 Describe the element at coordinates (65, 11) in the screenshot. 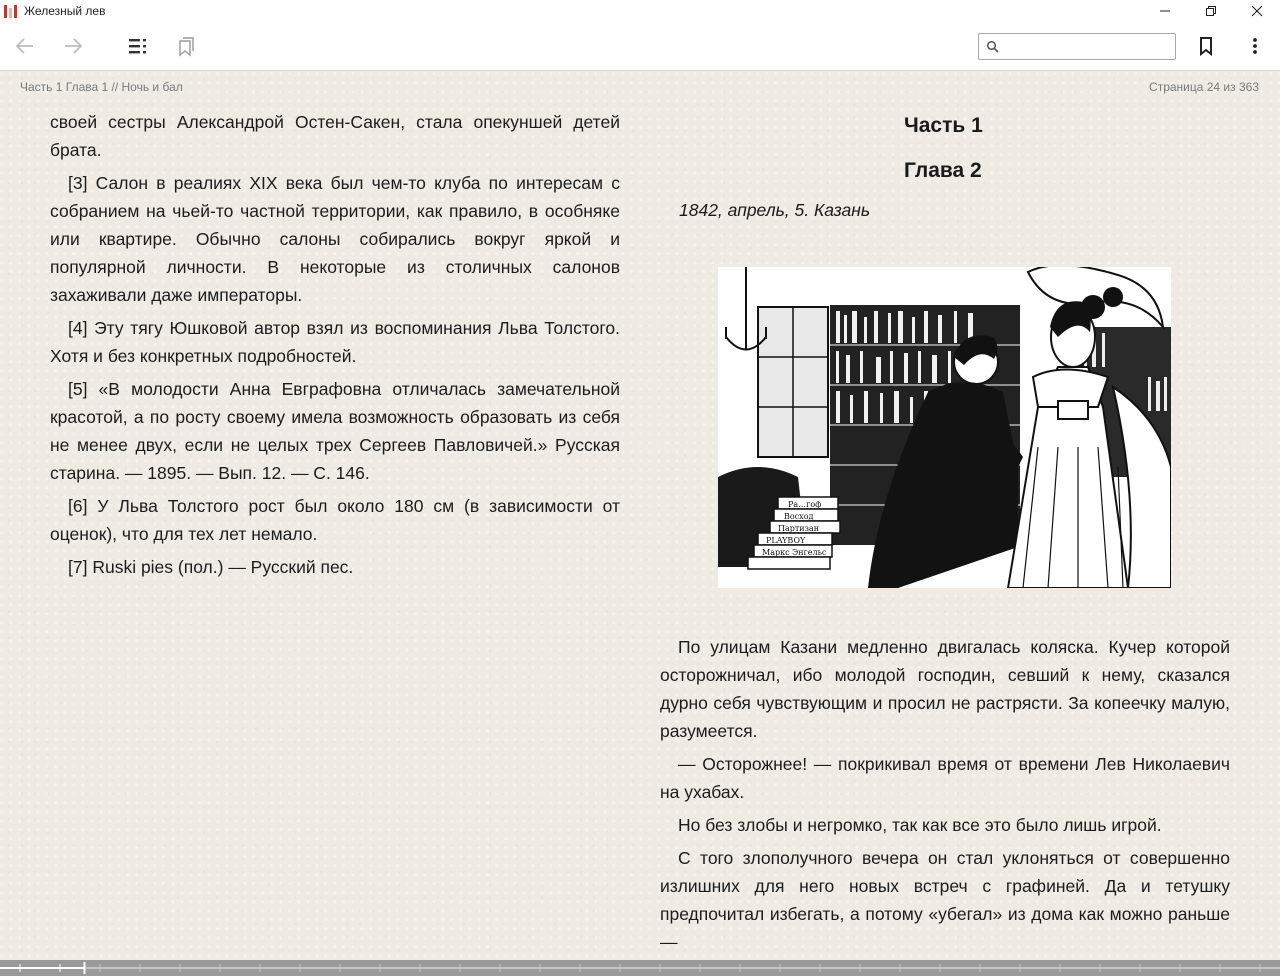

I see `window-title: Железный лев` at that location.